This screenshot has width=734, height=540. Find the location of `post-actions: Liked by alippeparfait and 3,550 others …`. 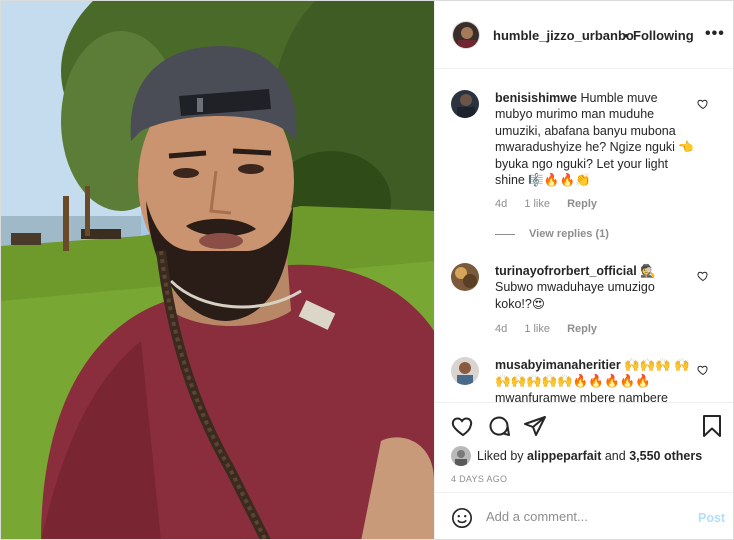

post-actions: Liked by alippeparfait and 3,550 others … is located at coordinates (584, 447).